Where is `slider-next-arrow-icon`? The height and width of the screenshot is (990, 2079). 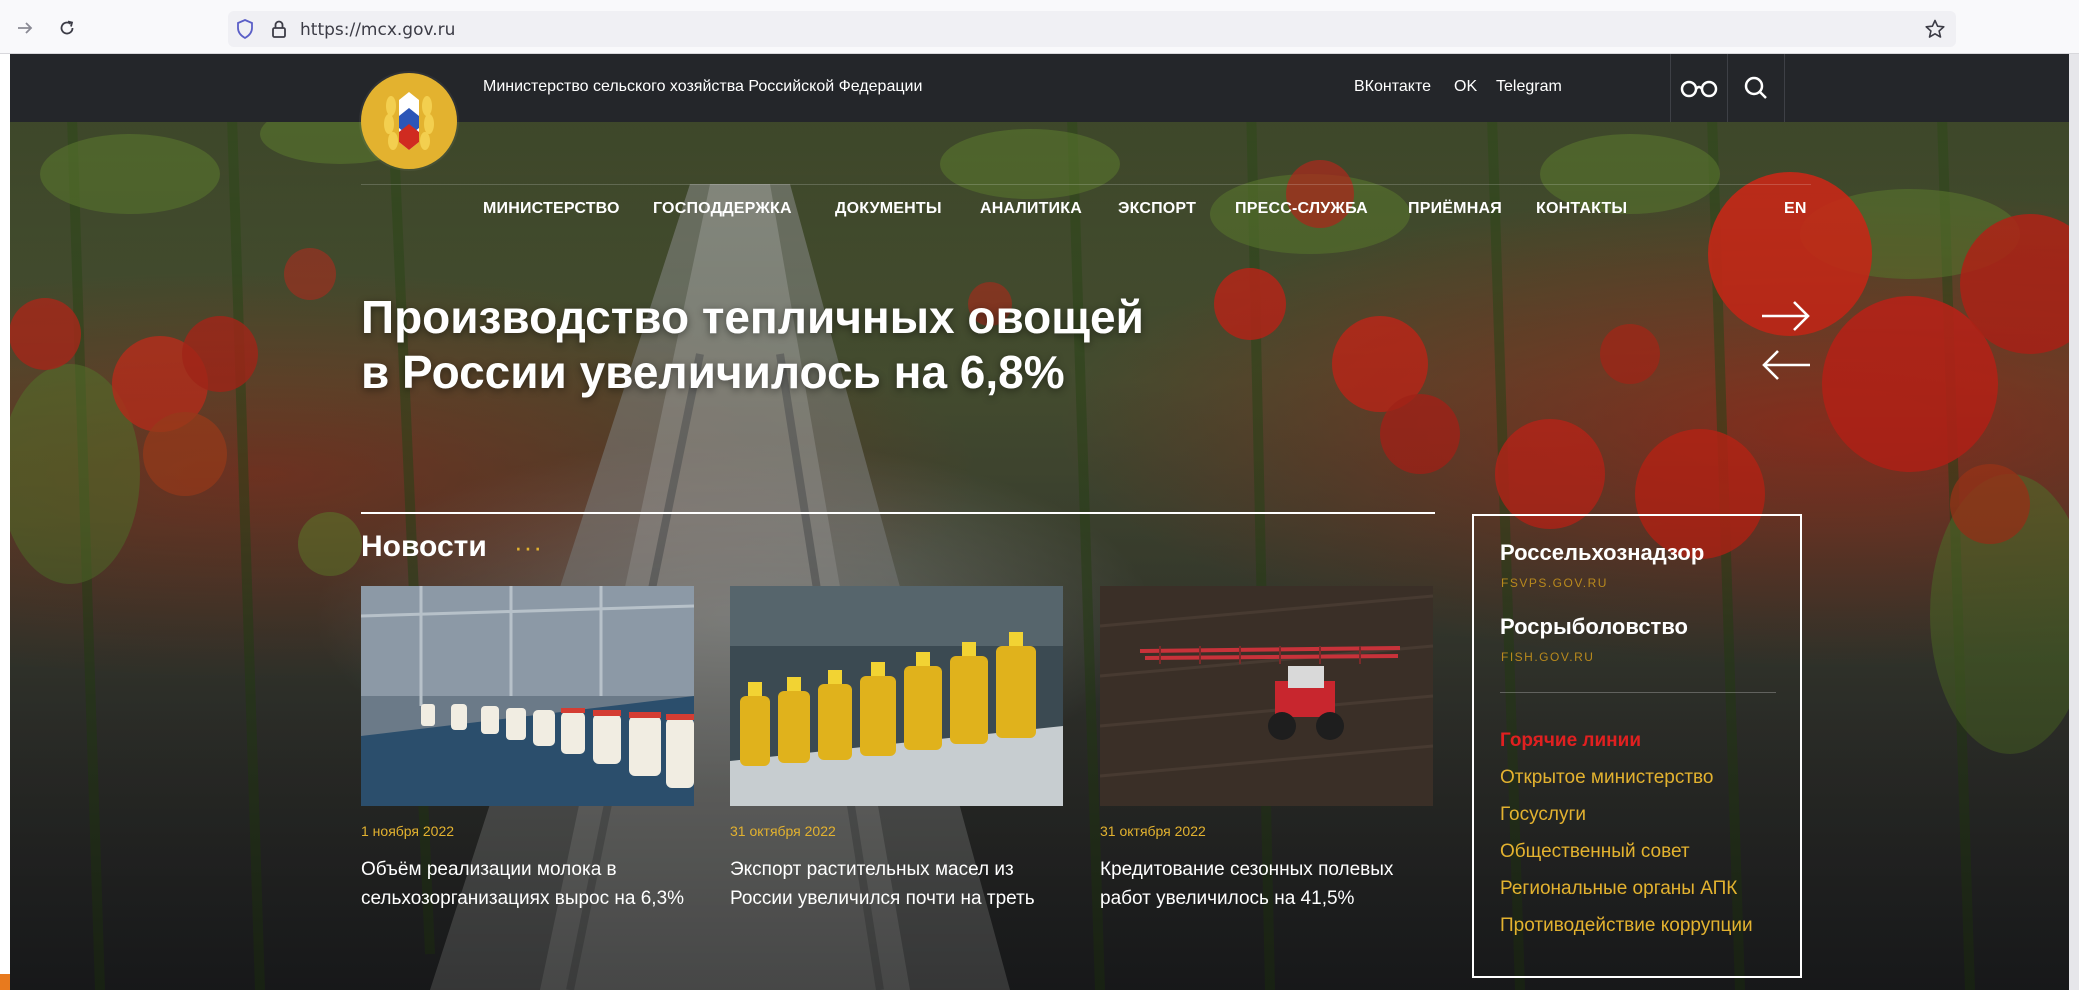
slider-next-arrow-icon is located at coordinates (1786, 316).